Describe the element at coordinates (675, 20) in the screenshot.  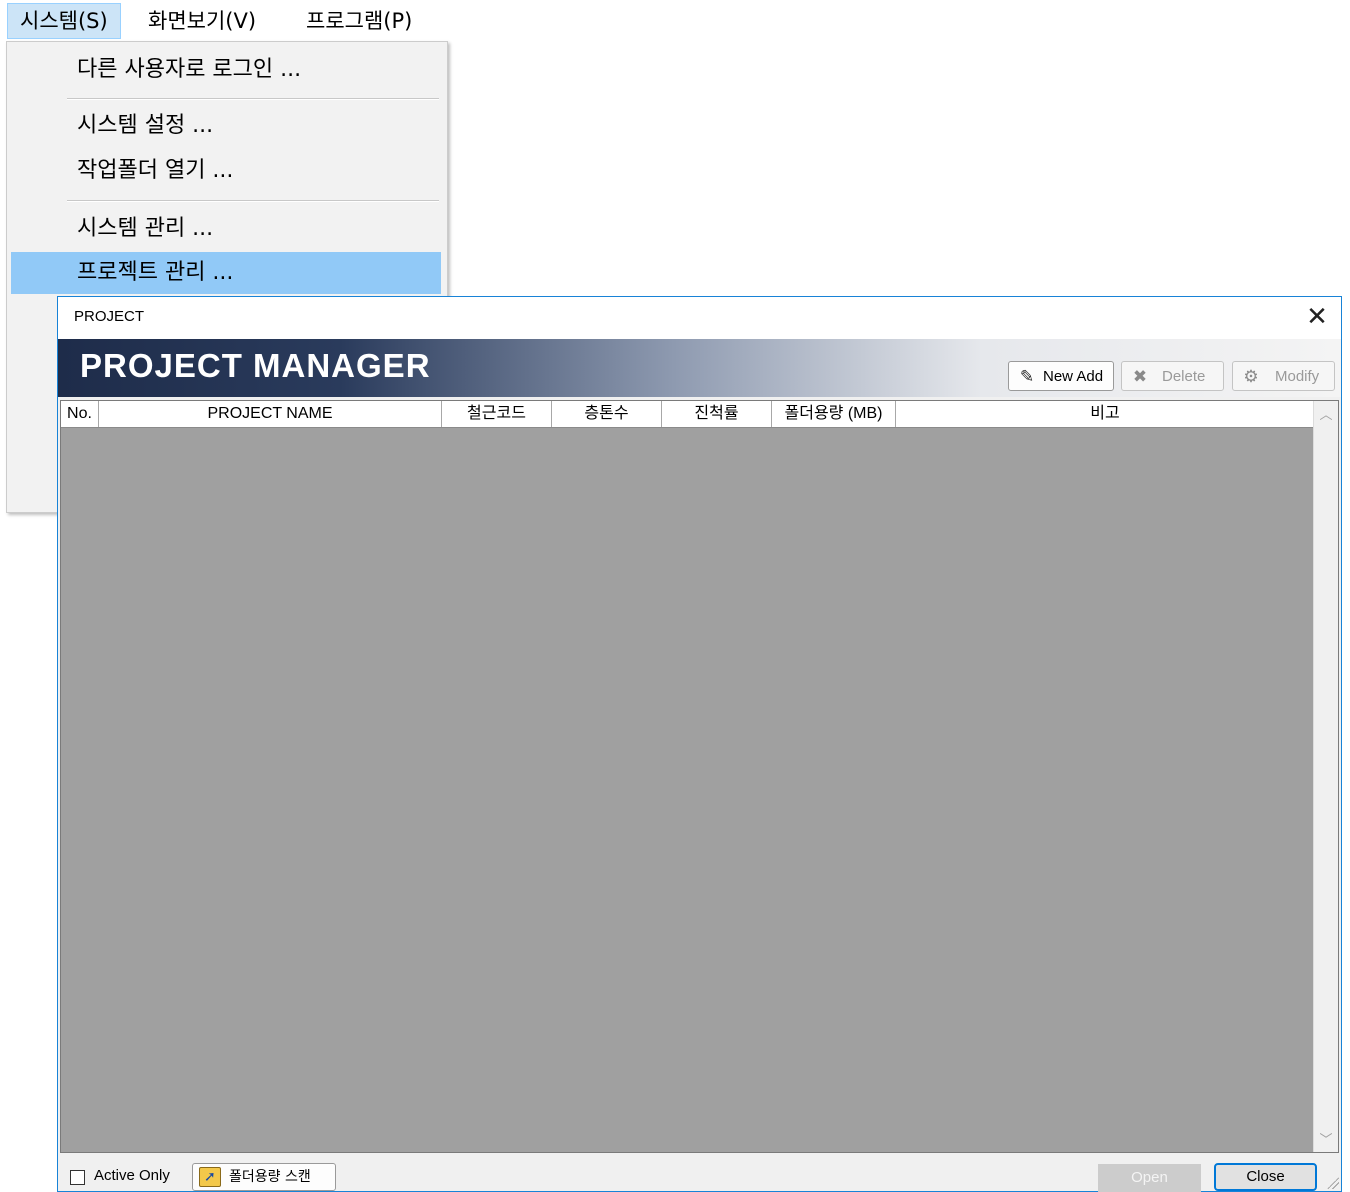
I see `menu-bar: 시스템(S) 화면보기(V) 프로그램(P)` at that location.